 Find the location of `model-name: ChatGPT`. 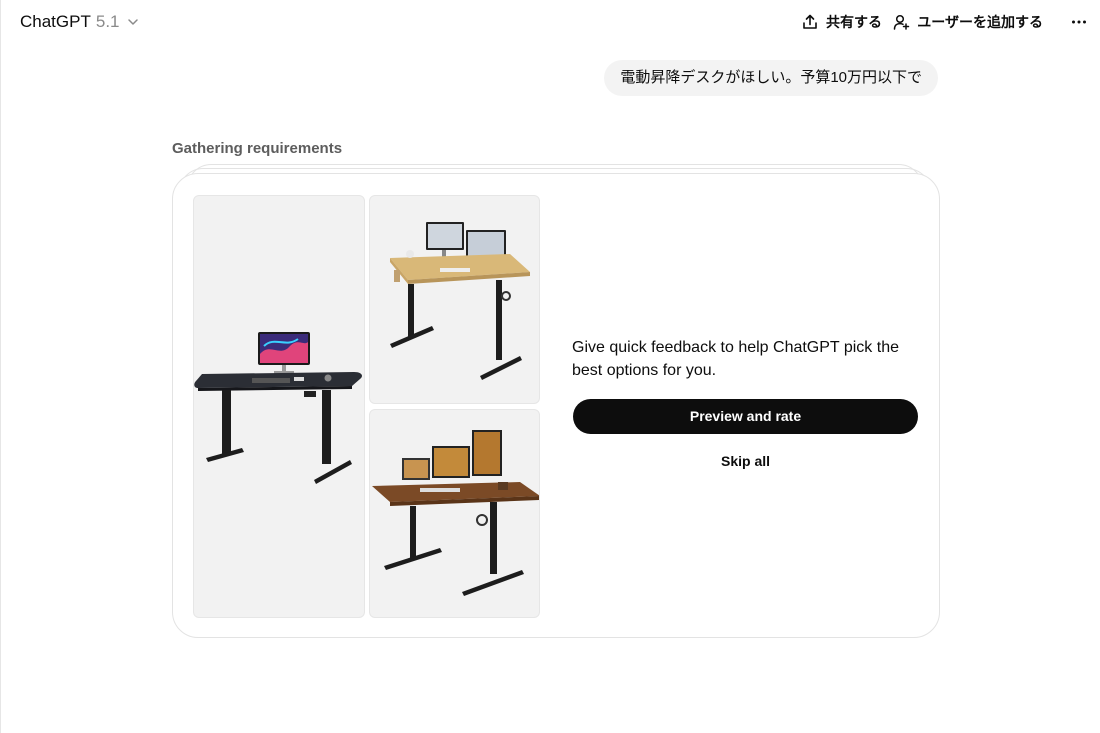

model-name: ChatGPT is located at coordinates (55, 21).